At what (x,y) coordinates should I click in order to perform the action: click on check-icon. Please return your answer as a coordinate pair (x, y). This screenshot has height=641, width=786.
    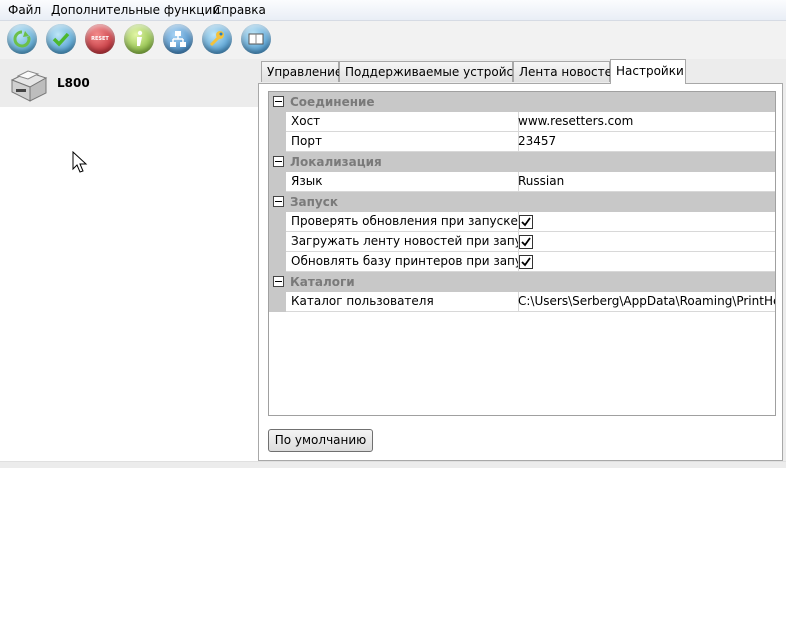
    Looking at the image, I should click on (61, 39).